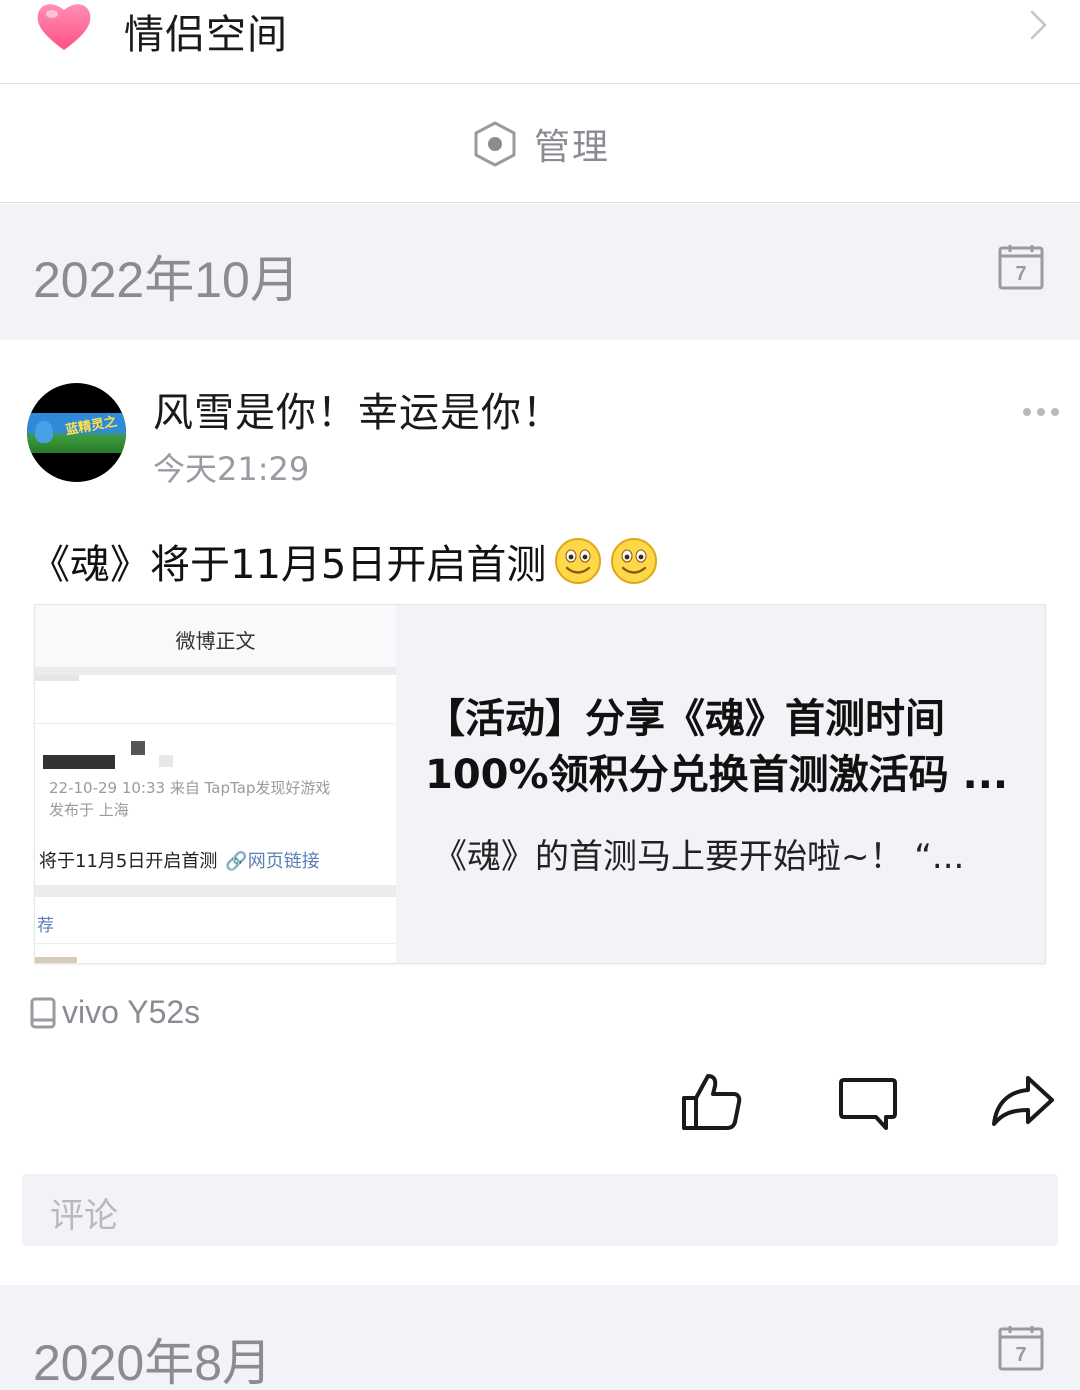 The image size is (1080, 1390). Describe the element at coordinates (231, 469) in the screenshot. I see `post-time: 今天21:29` at that location.